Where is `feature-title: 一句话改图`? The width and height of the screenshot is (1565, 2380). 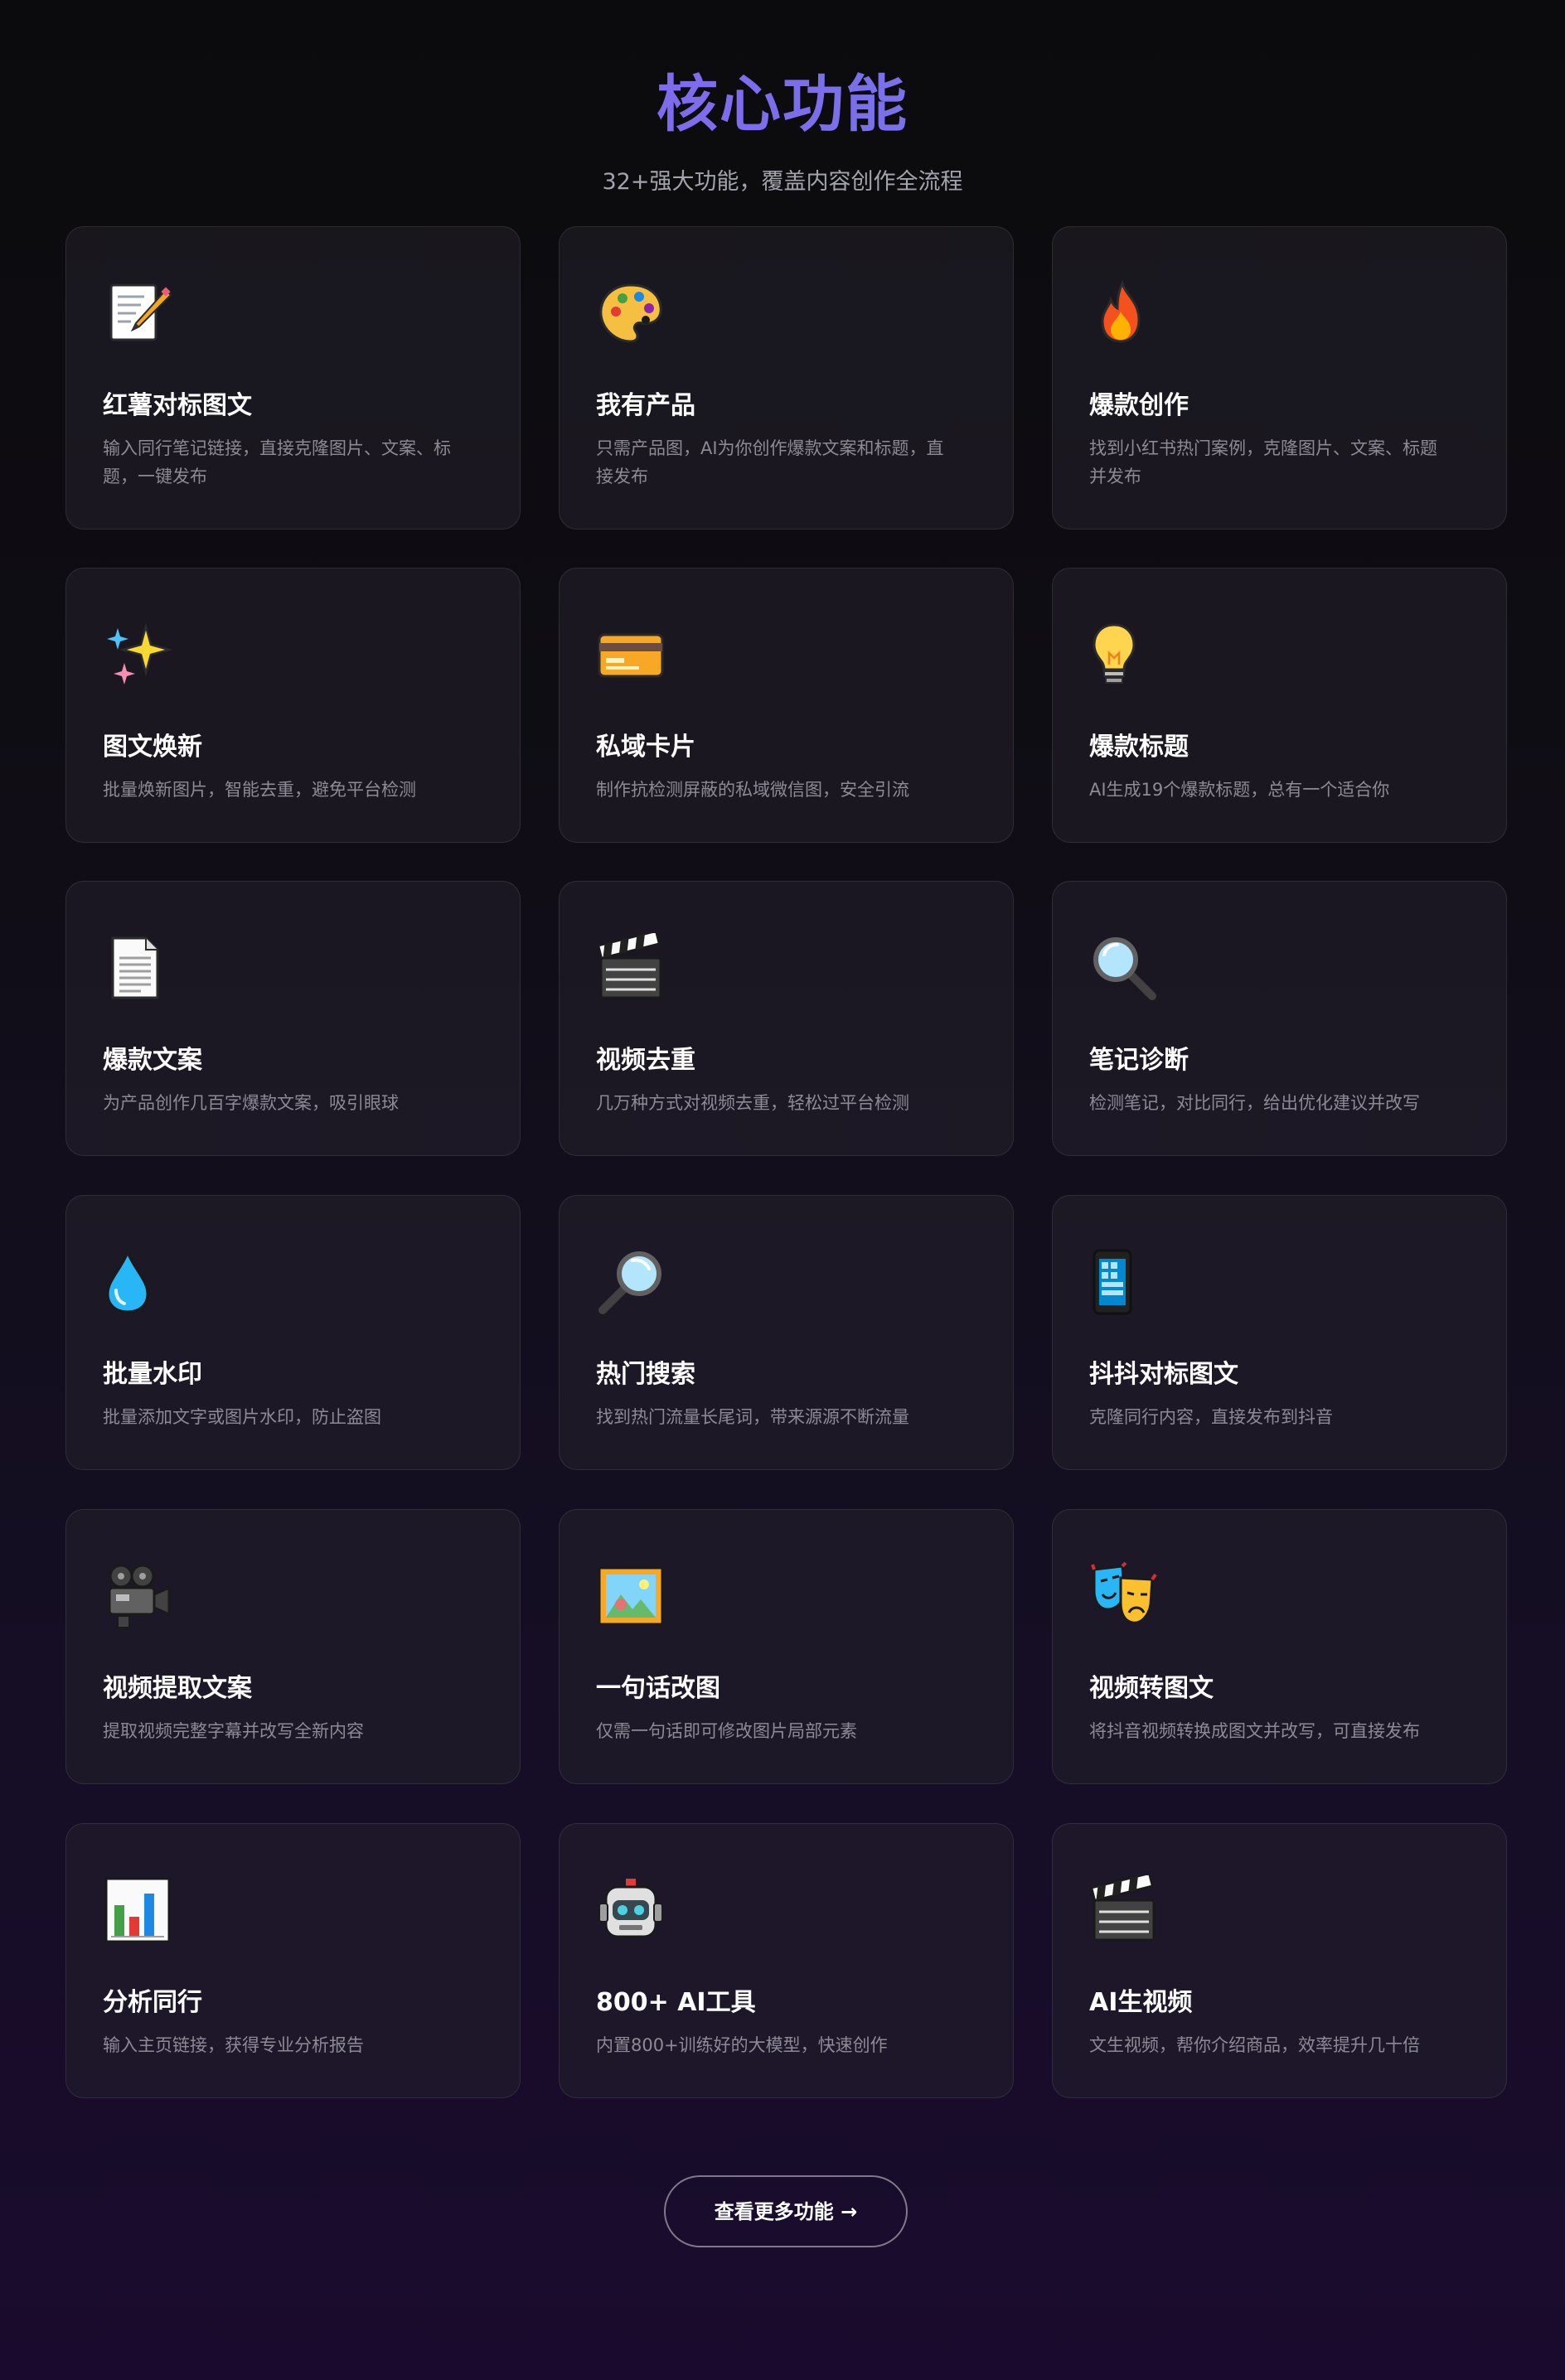 feature-title: 一句话改图 is located at coordinates (658, 1688).